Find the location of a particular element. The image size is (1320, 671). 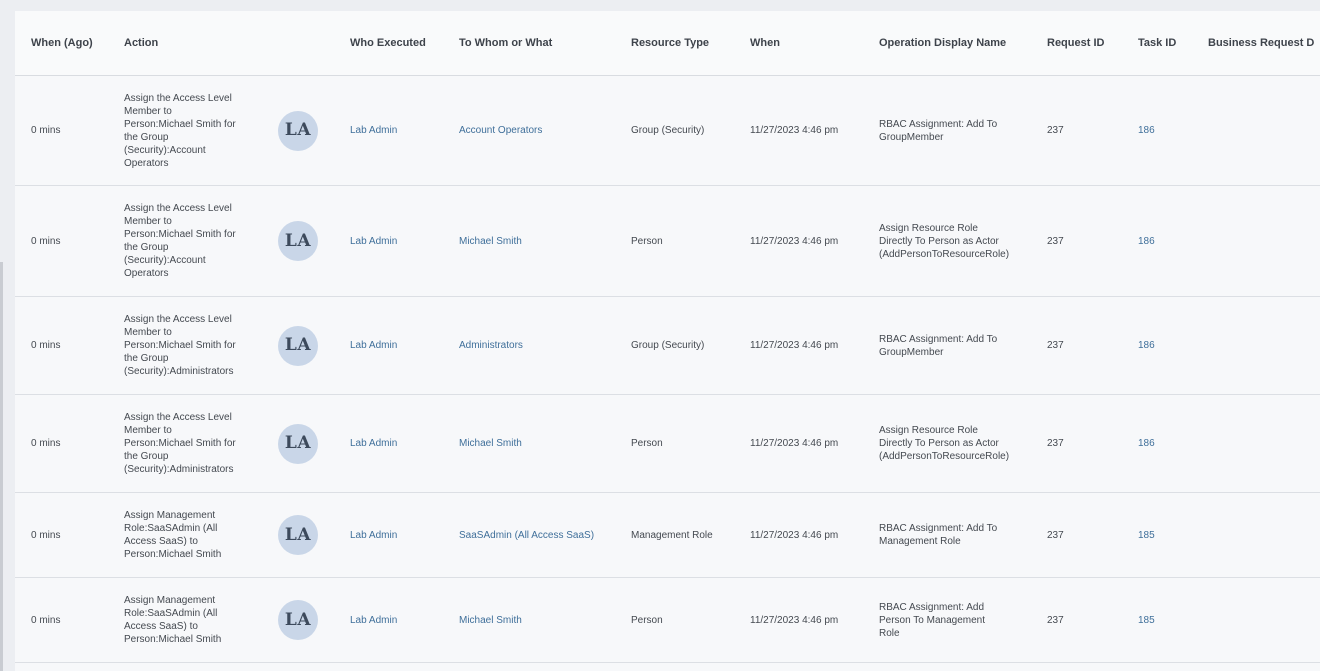

operation-line: Directly To Person as Actor is located at coordinates (939, 241).